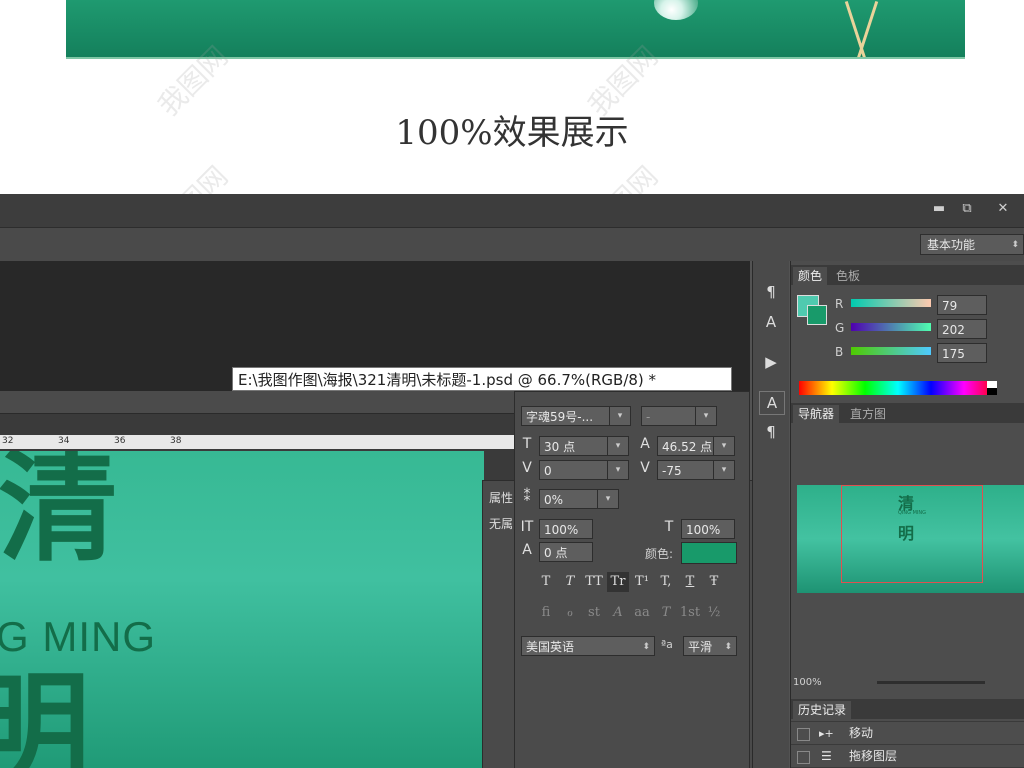  I want to click on canvas-title-char: 清, so click(59, 514).